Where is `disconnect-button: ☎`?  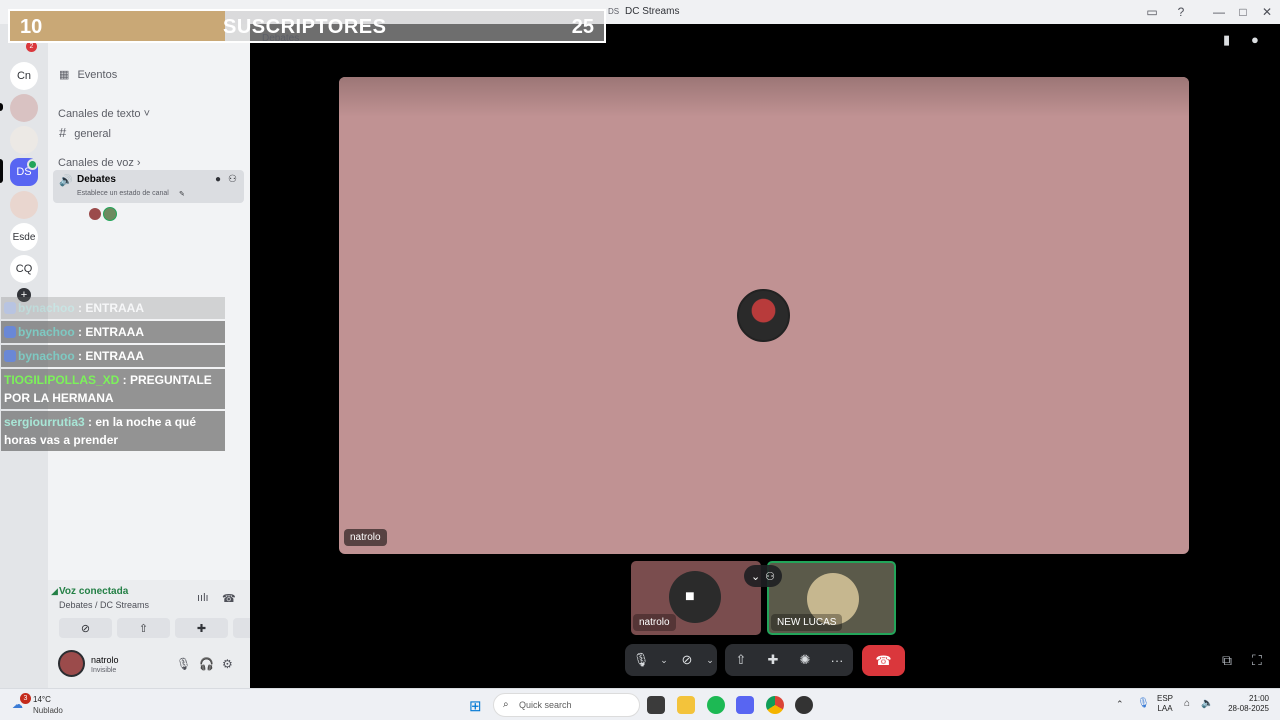
disconnect-button: ☎ is located at coordinates (883, 660).